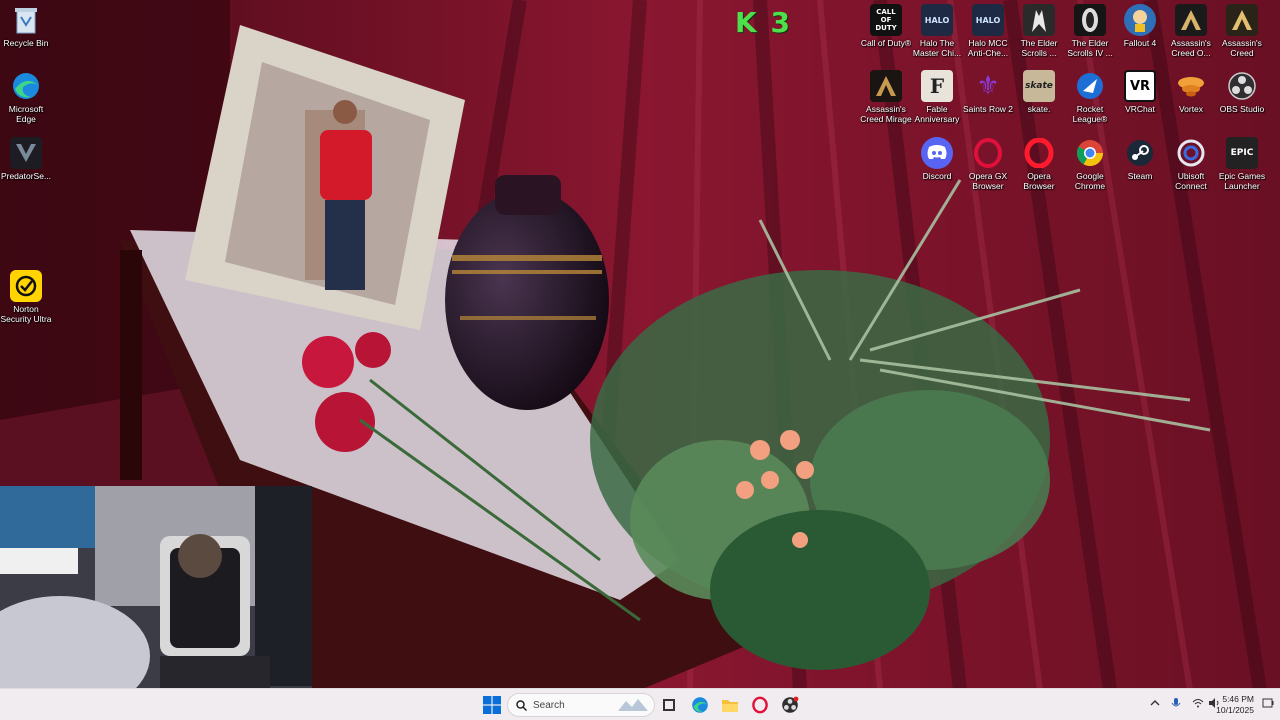 The image size is (1280, 720). I want to click on desktop-icon-obs-studio: OBS Studio, so click(1242, 92).